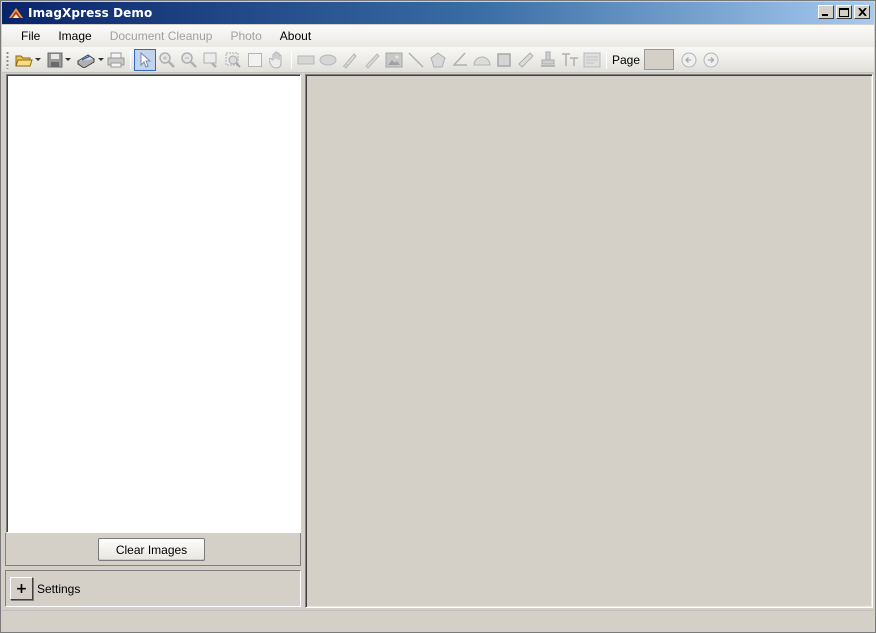 The height and width of the screenshot is (633, 876). I want to click on zoom-out-icon, so click(189, 59).